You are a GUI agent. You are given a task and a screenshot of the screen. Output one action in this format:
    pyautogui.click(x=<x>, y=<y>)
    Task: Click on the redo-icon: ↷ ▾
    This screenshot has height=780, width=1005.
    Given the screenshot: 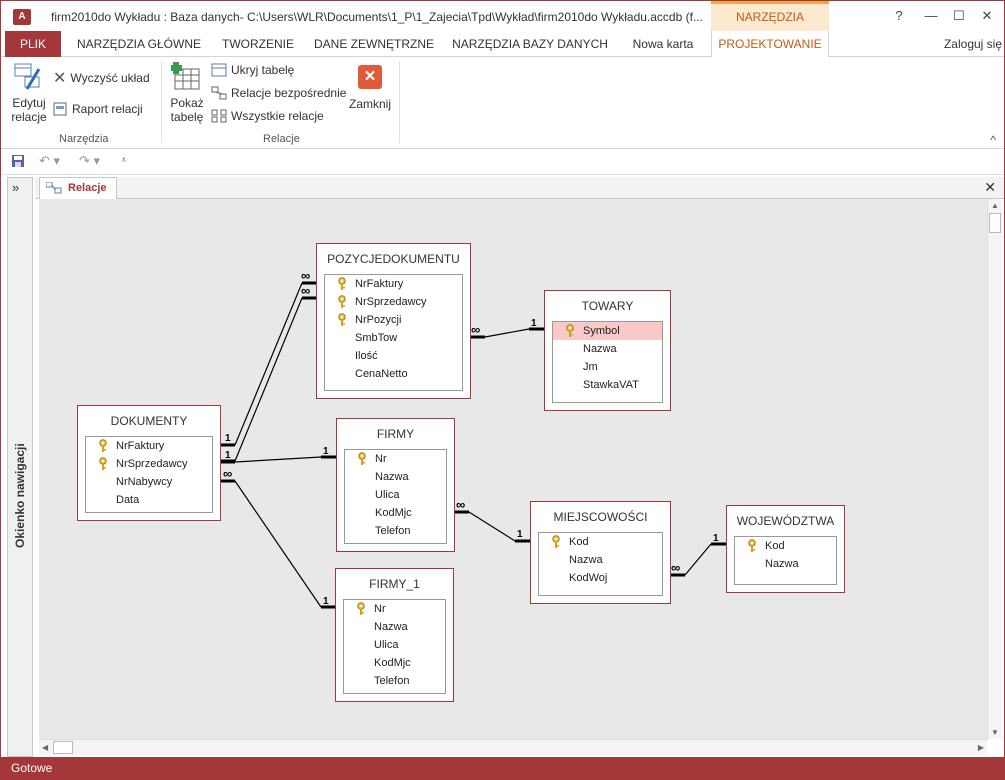 What is the action you would take?
    pyautogui.click(x=89, y=161)
    